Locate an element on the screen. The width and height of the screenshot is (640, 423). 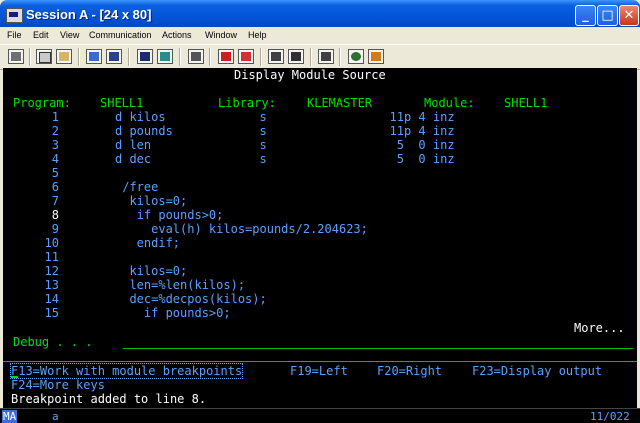
keypad-icon is located at coordinates (165, 56).